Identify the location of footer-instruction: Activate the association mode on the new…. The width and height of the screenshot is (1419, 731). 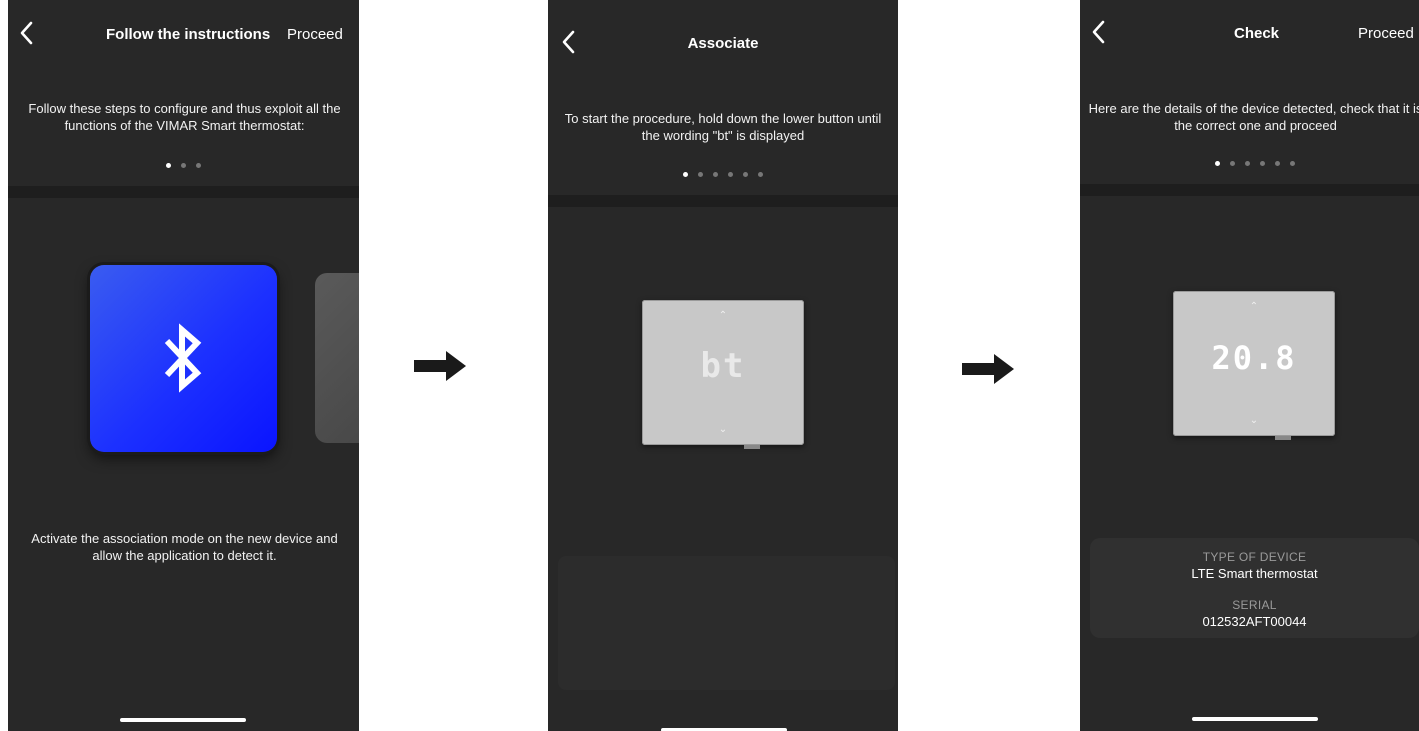
(184, 547).